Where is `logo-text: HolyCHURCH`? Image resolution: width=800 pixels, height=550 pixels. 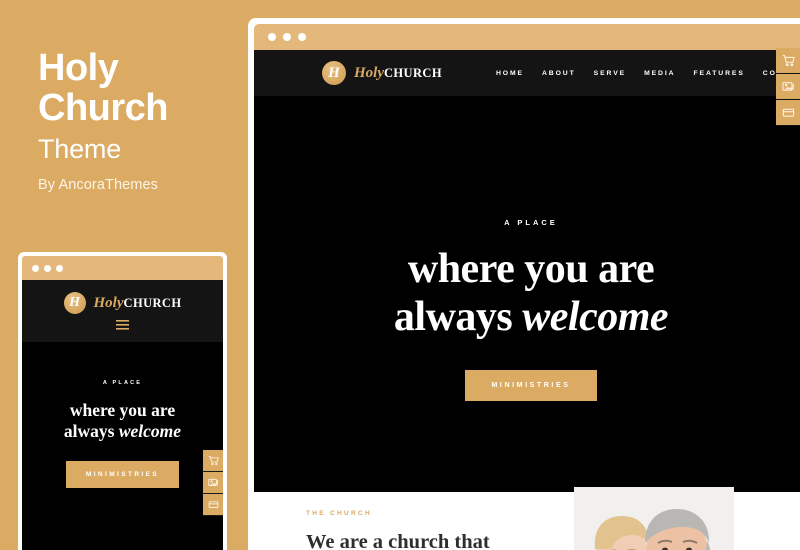 logo-text: HolyCHURCH is located at coordinates (398, 73).